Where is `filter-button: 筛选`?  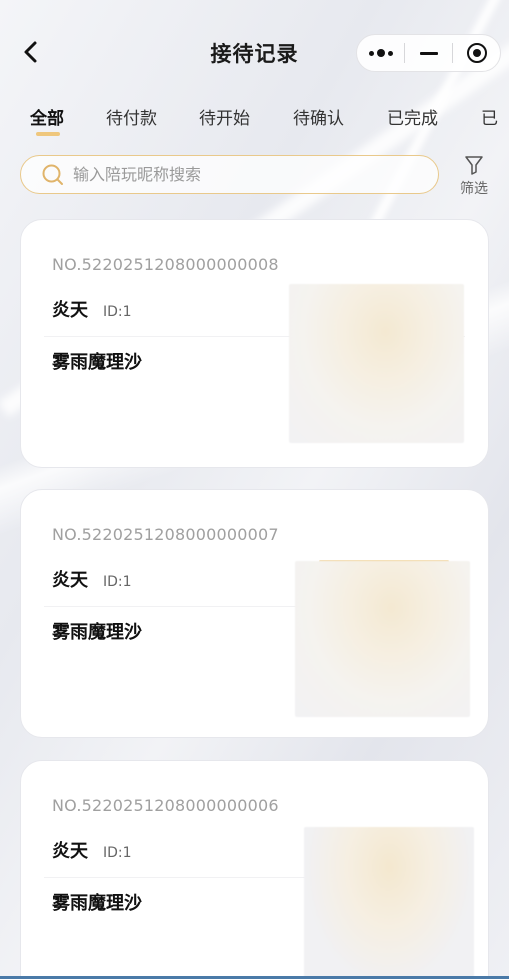
filter-button: 筛选 is located at coordinates (474, 176).